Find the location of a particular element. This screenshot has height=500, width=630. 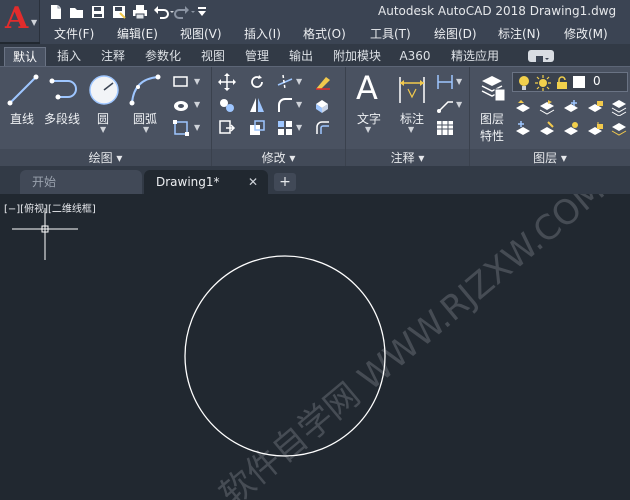

layer-unlock-icon is located at coordinates (595, 130).